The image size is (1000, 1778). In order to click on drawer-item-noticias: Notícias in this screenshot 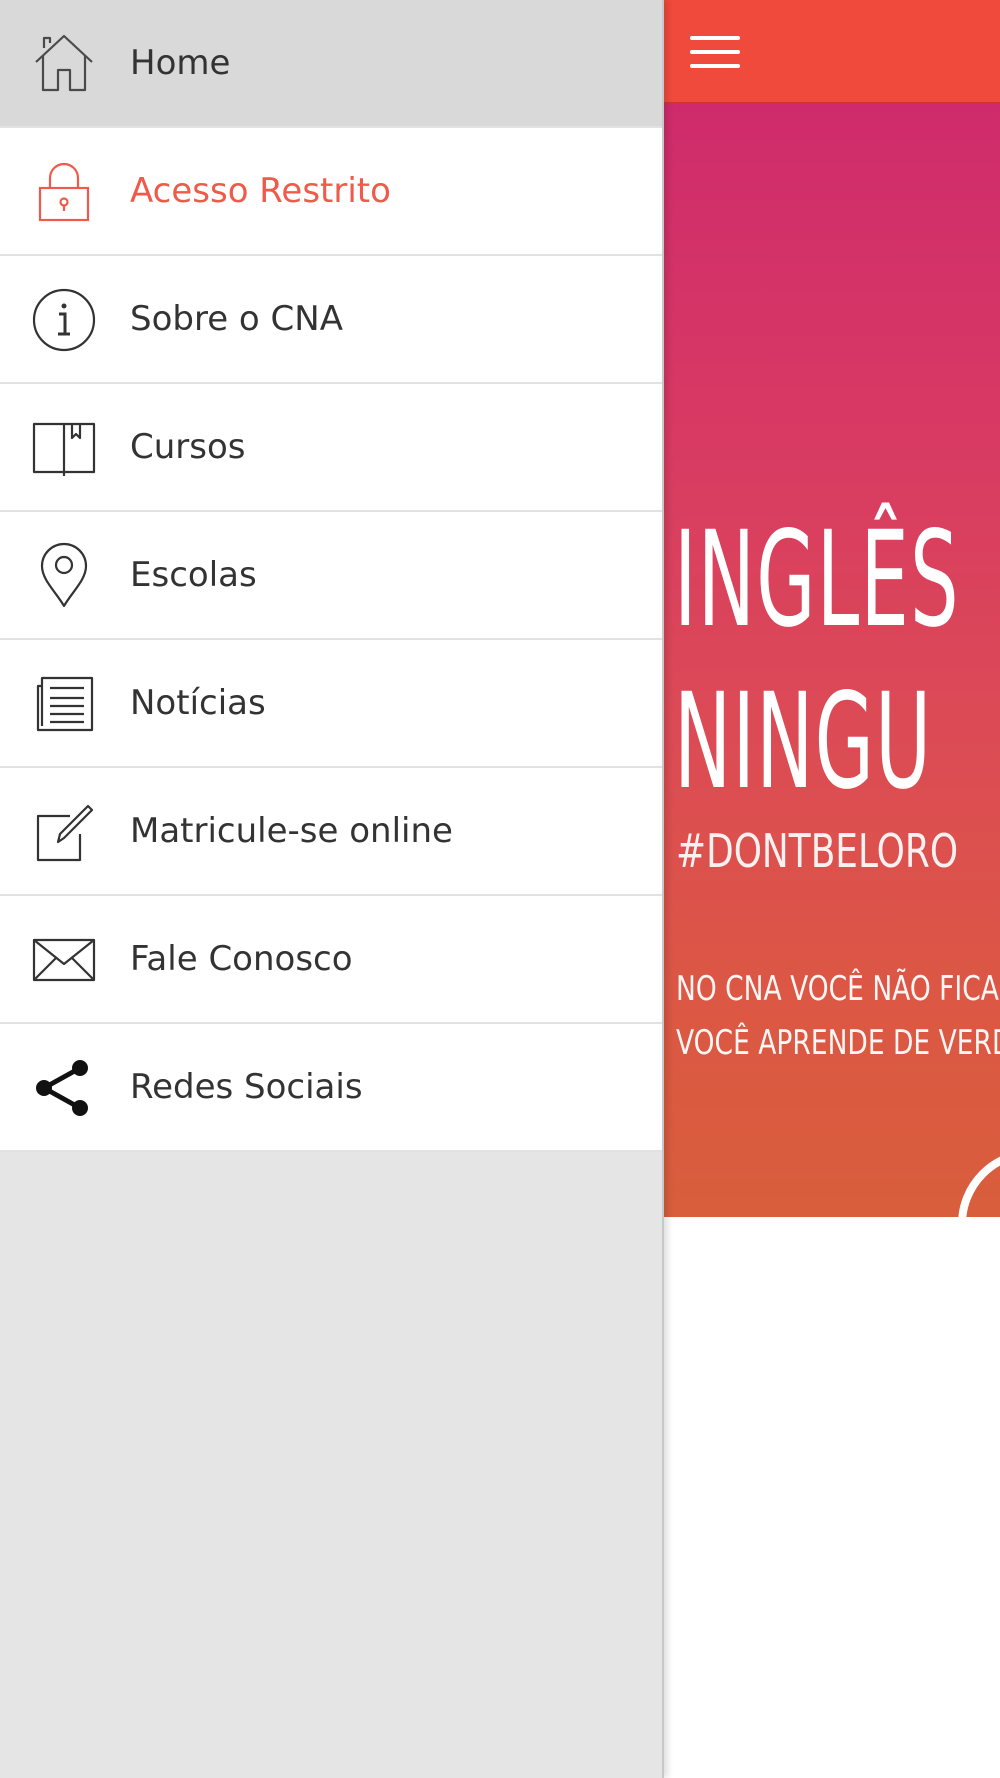, I will do `click(331, 704)`.